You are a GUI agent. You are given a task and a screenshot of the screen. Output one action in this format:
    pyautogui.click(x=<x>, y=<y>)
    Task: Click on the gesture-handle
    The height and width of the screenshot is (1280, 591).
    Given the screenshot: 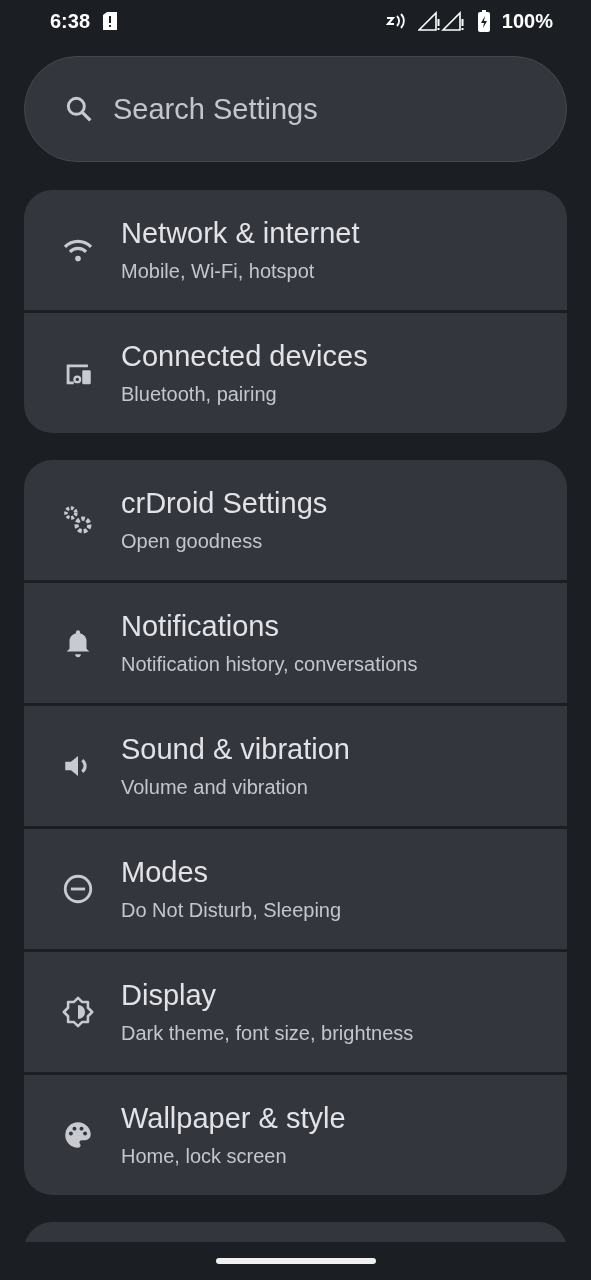 What is the action you would take?
    pyautogui.click(x=295, y=1261)
    